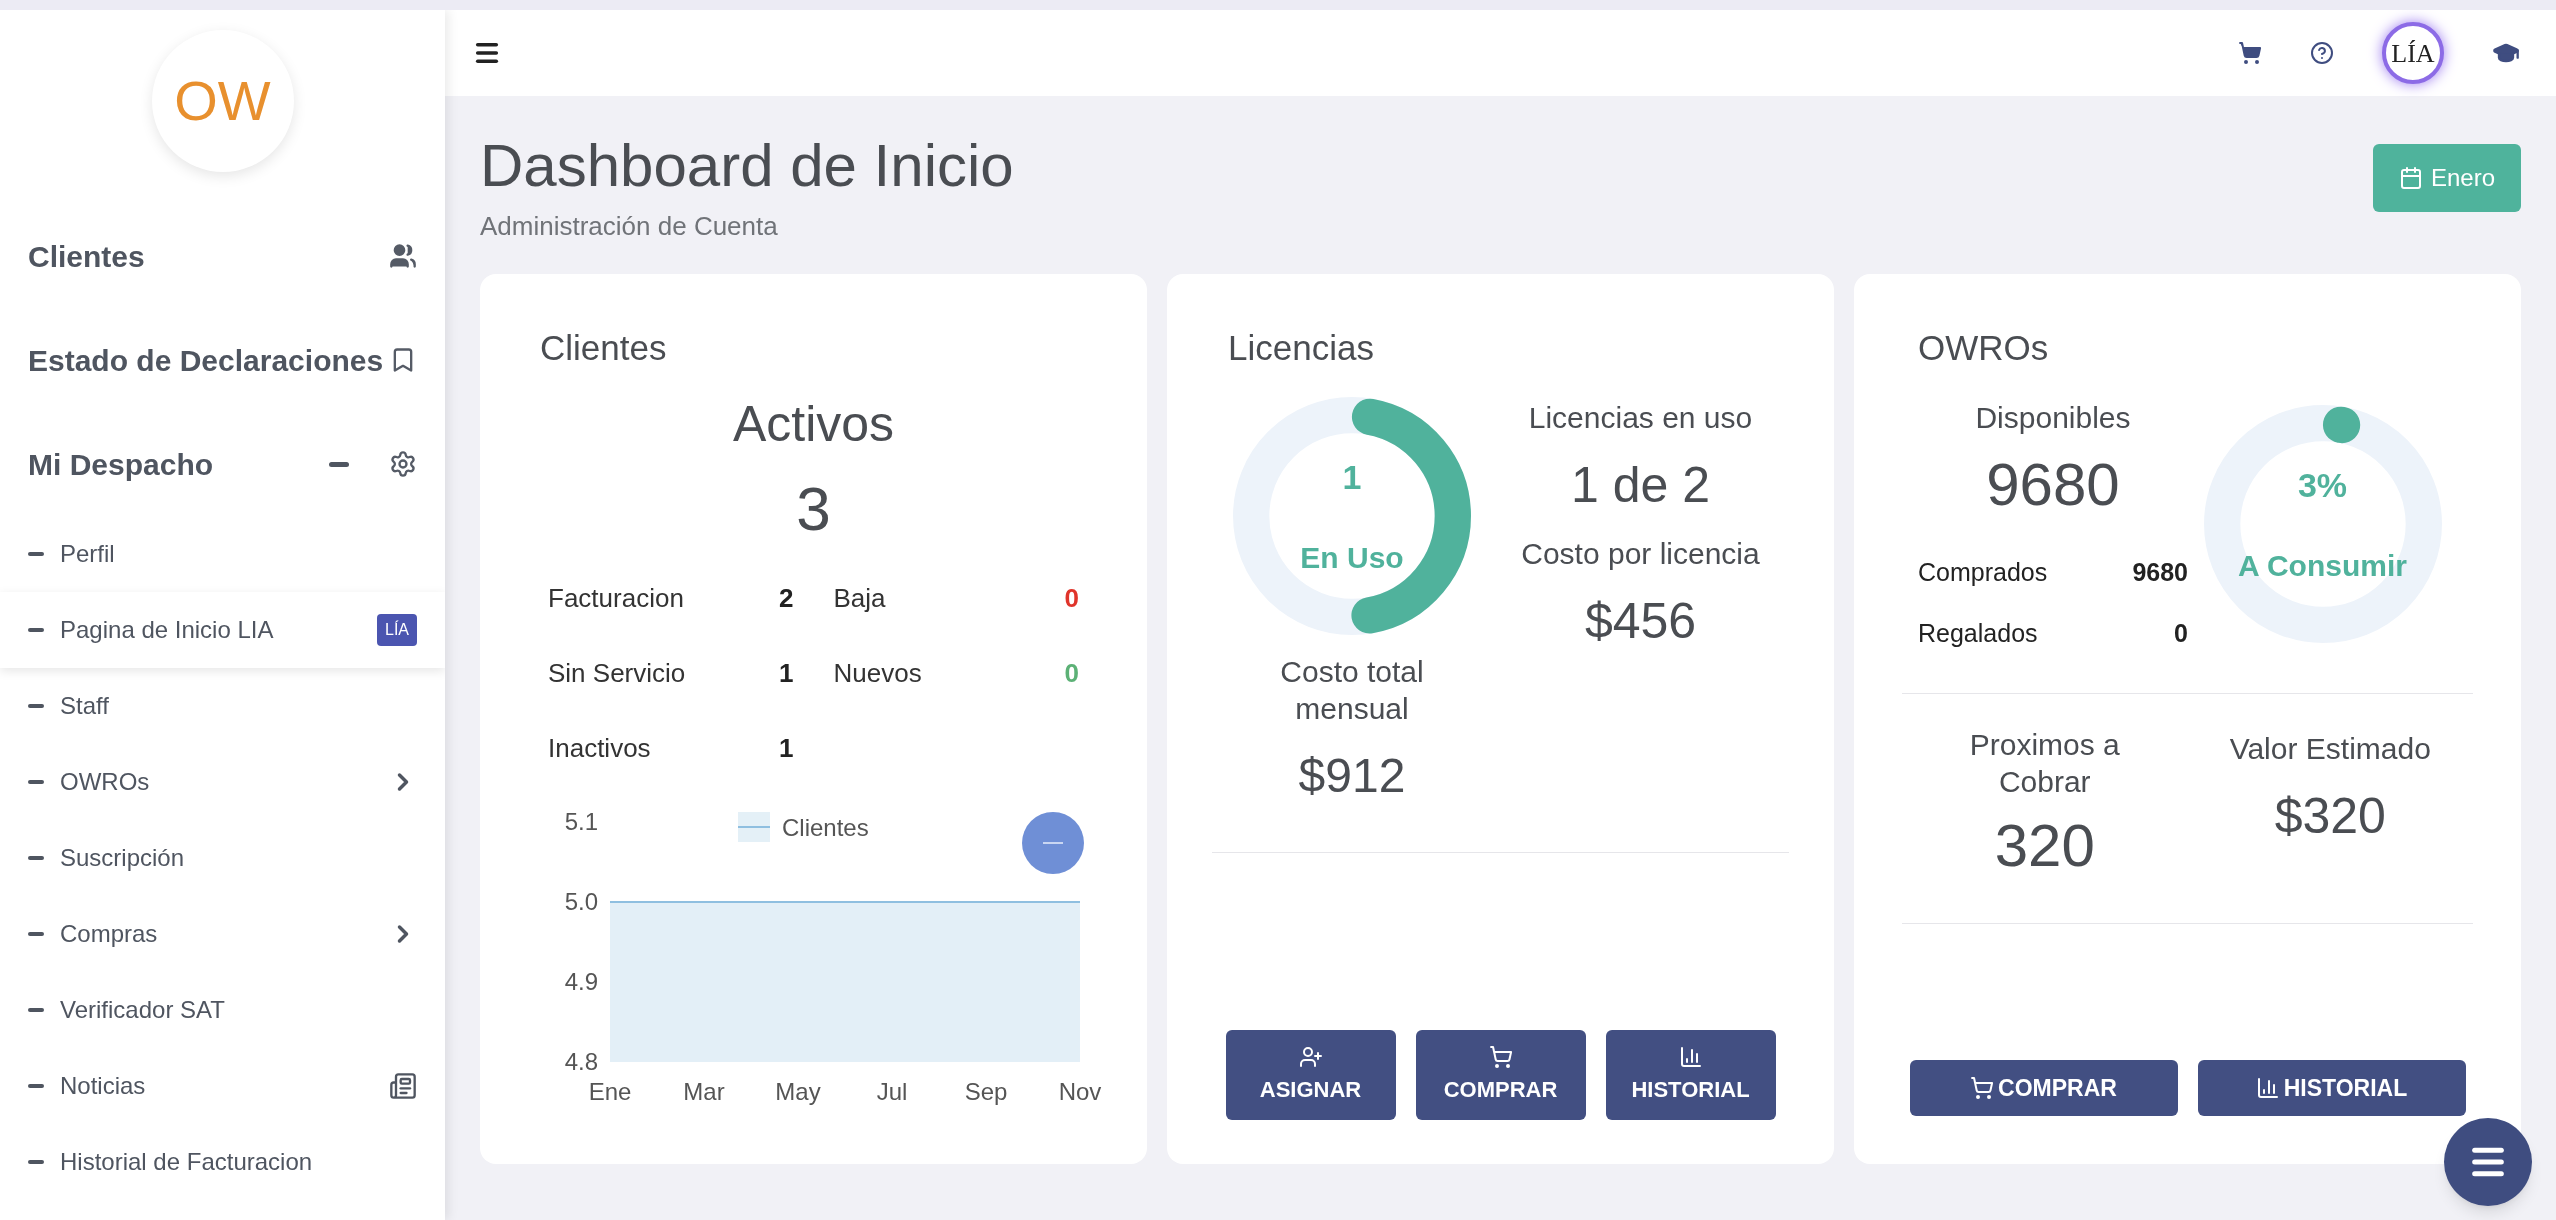 The width and height of the screenshot is (2556, 1220). What do you see at coordinates (105, 782) in the screenshot?
I see `sidebar-item-label: OWROs` at bounding box center [105, 782].